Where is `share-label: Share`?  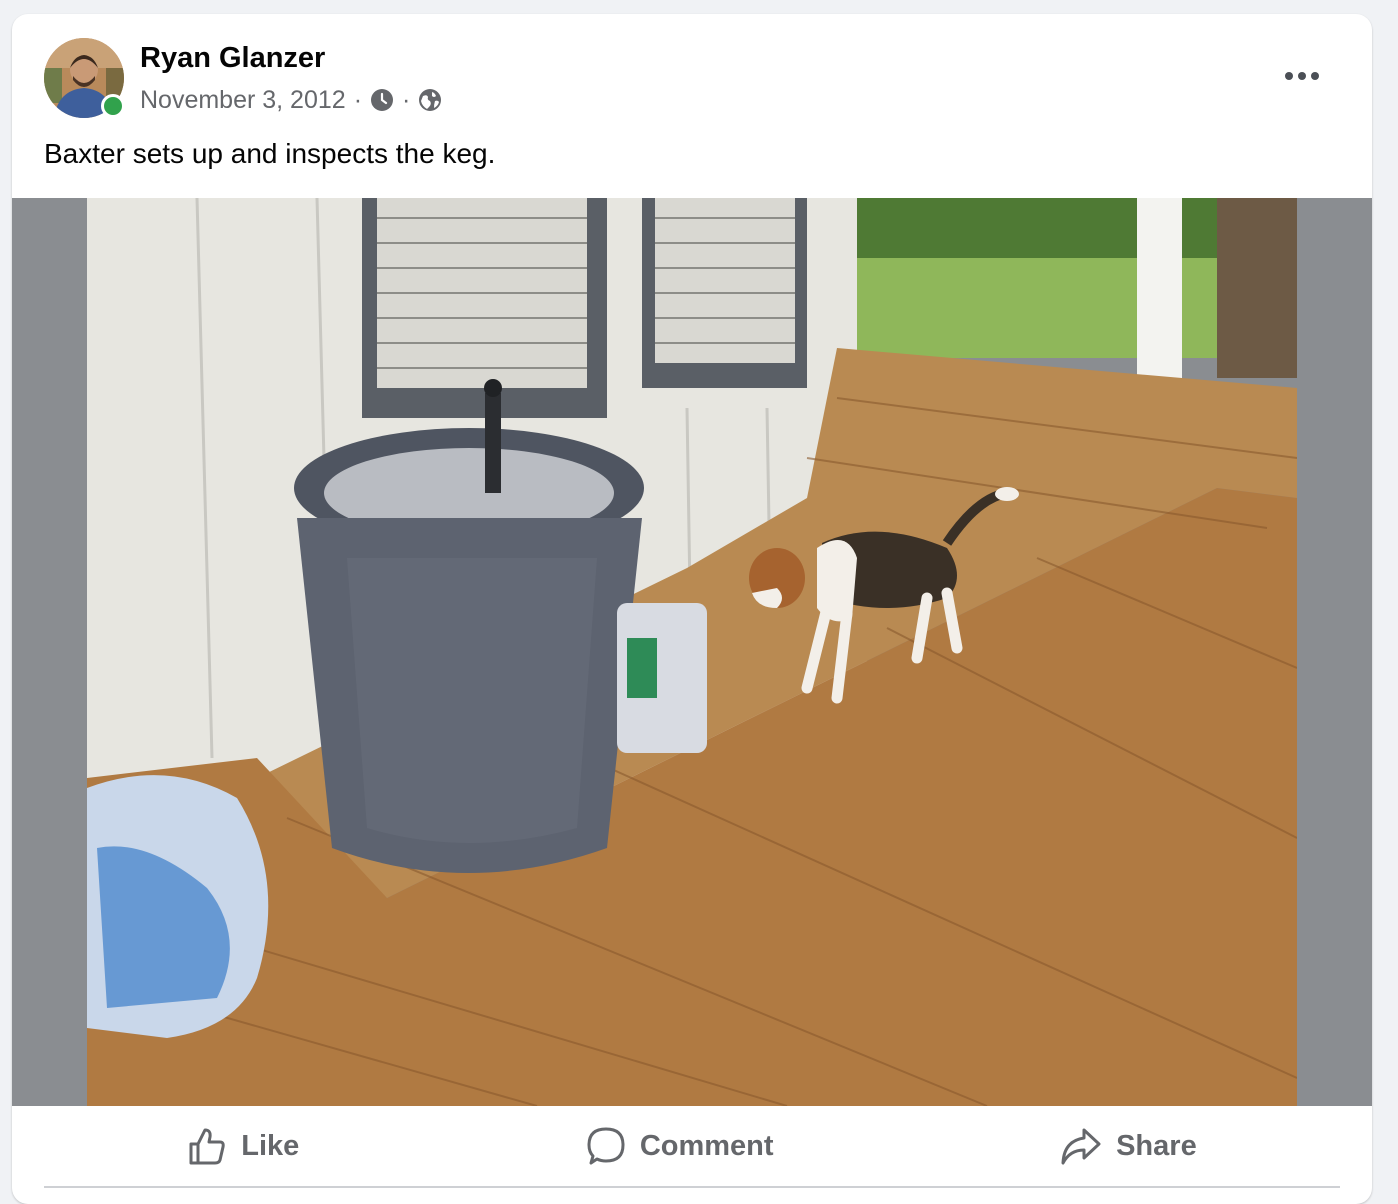
share-label: Share is located at coordinates (1156, 1145).